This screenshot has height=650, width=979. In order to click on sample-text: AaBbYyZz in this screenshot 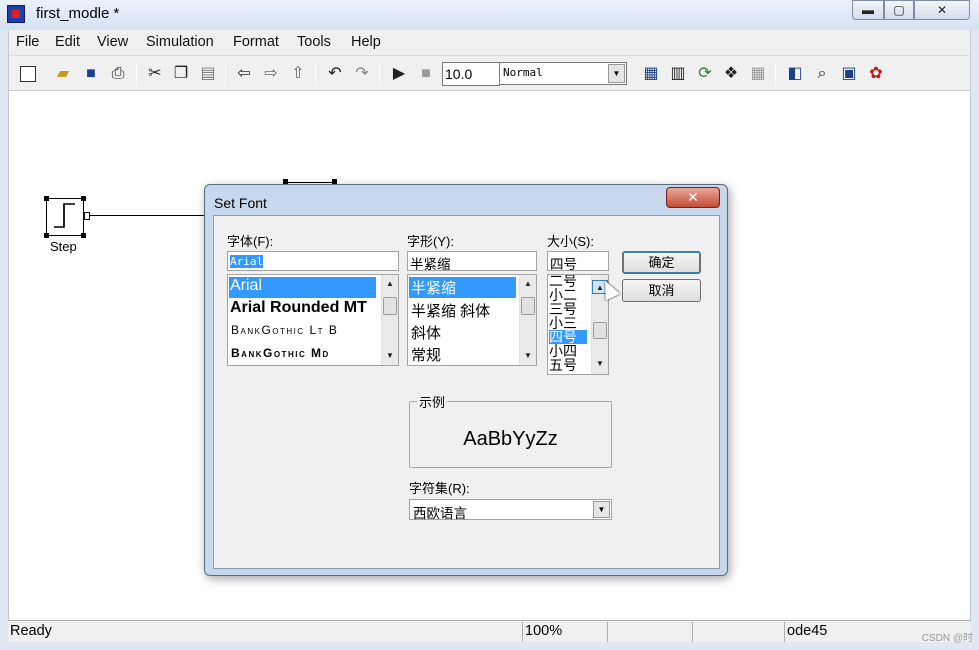, I will do `click(510, 439)`.